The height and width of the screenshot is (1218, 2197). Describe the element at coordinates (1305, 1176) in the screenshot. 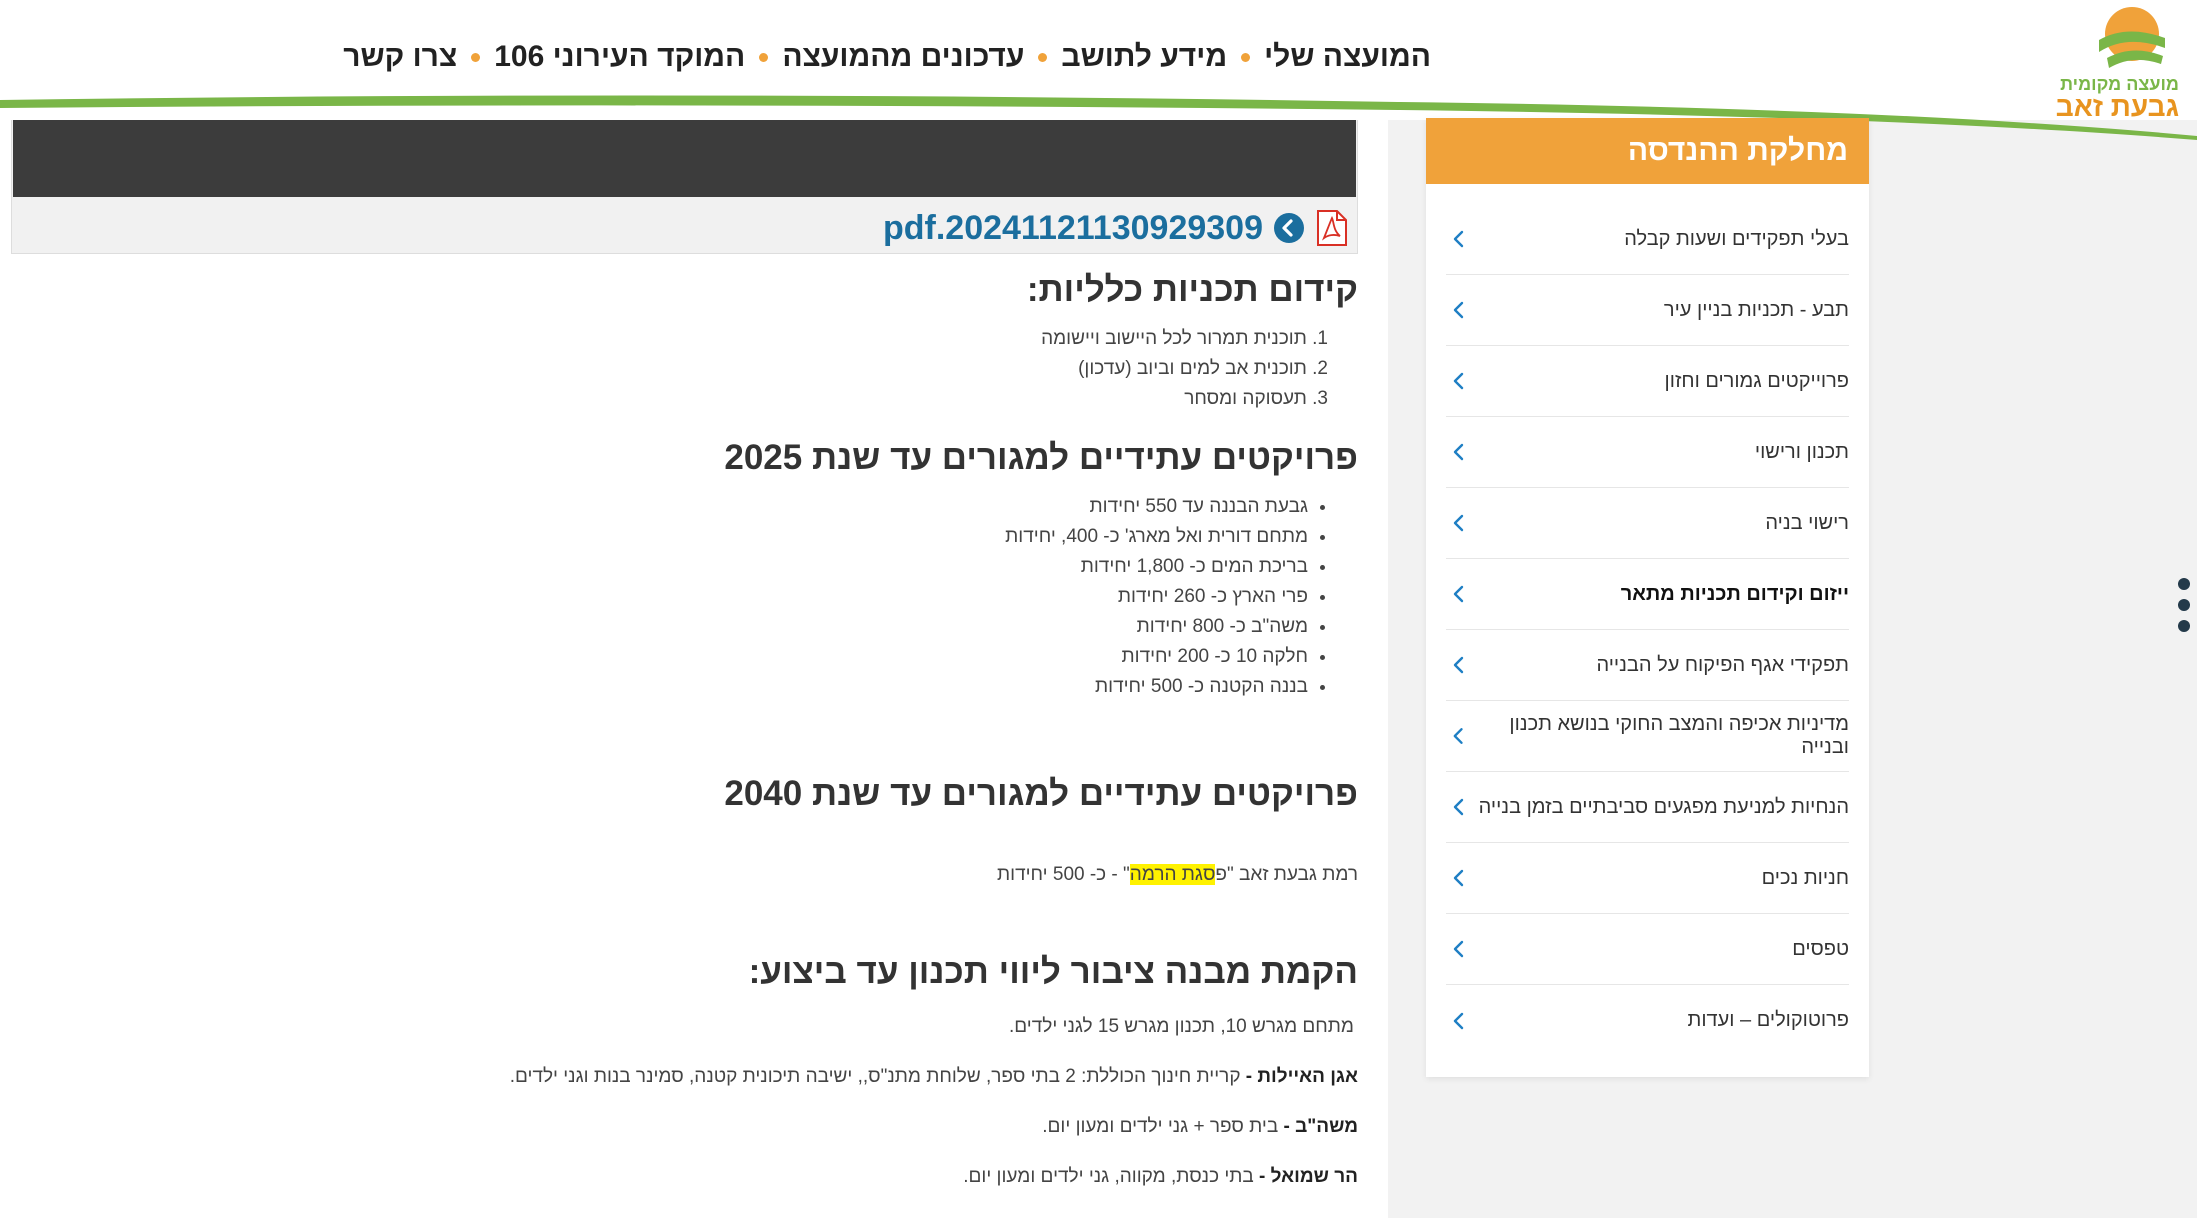

I see `line-bold-label: הר שמואל -` at that location.